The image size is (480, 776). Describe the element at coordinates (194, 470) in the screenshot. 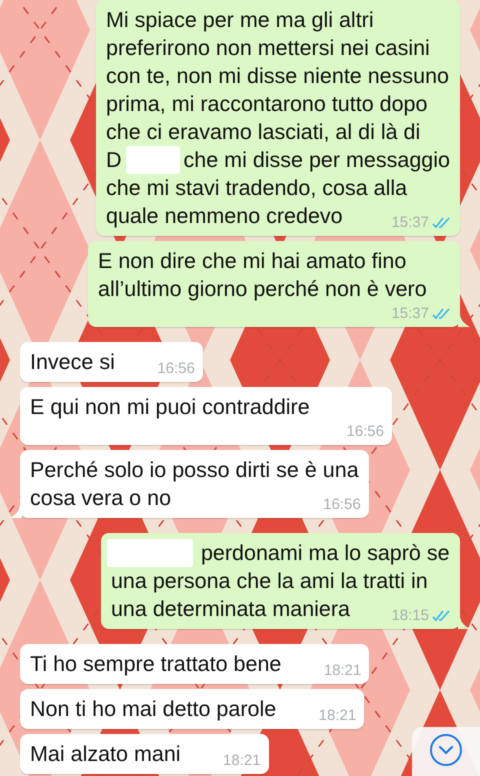

I see `message-text: Perché solo io posso dirti se è una` at that location.